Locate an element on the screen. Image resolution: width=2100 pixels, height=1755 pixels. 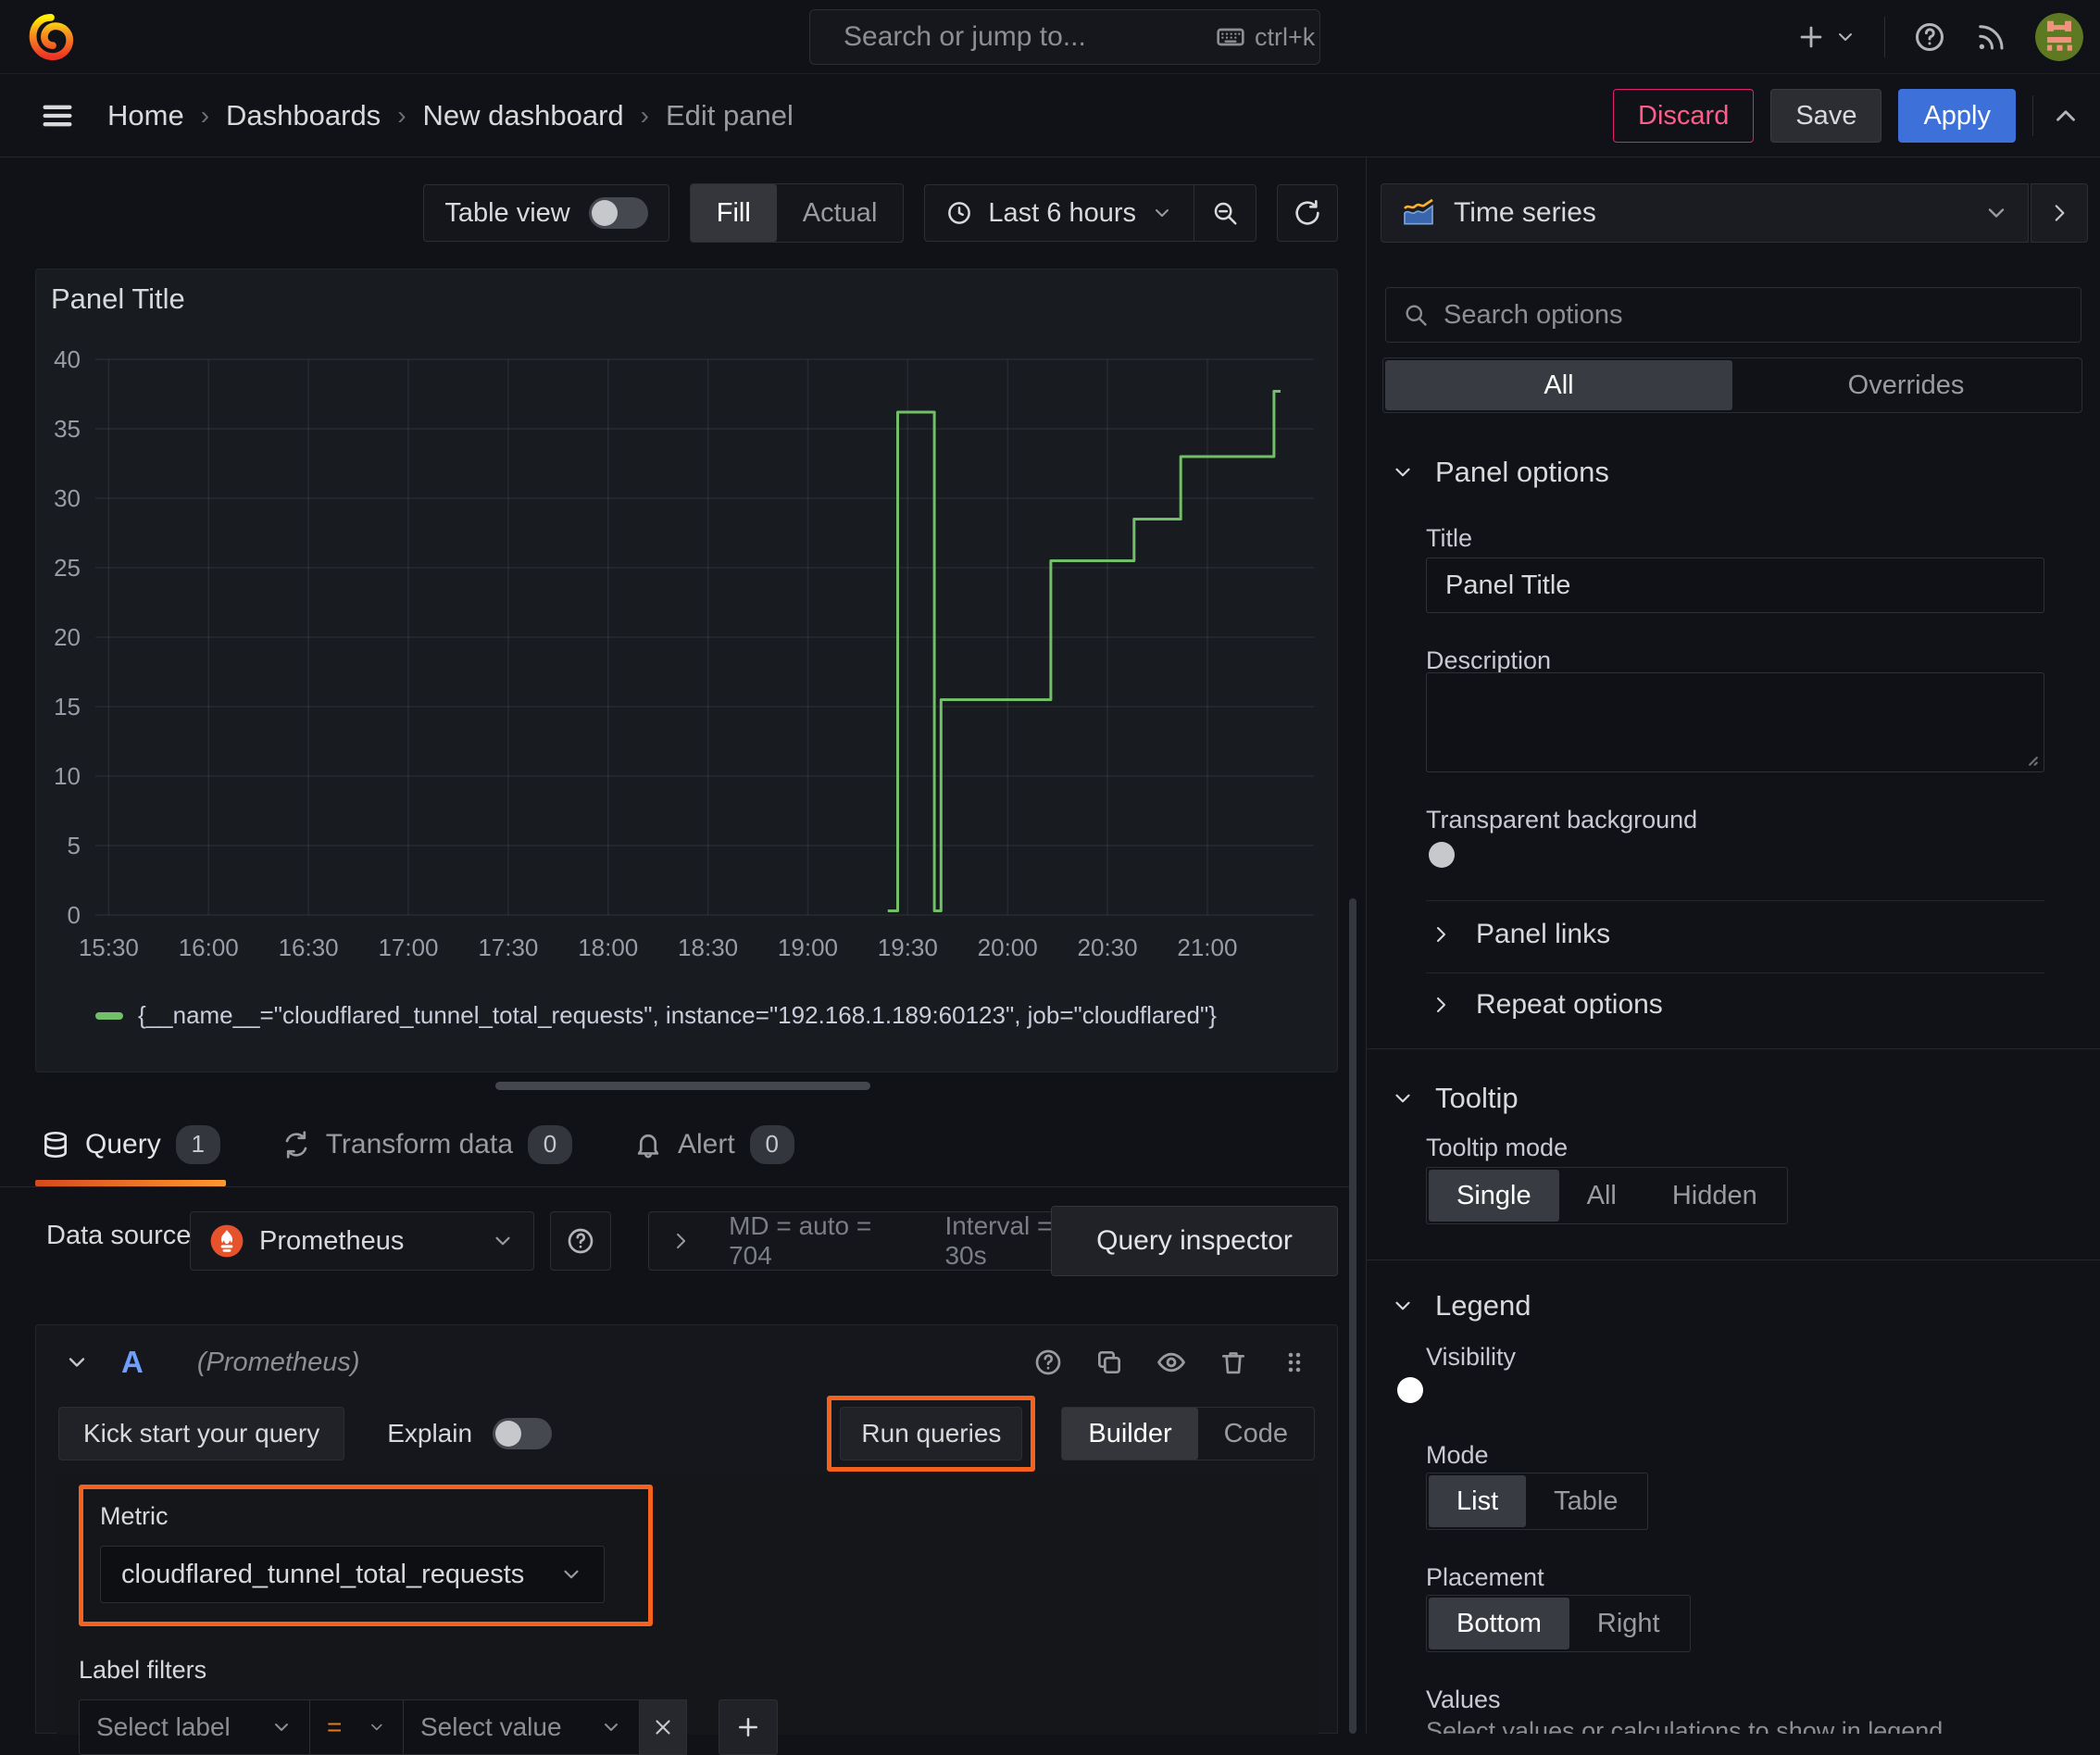
options-search is located at coordinates (1733, 315).